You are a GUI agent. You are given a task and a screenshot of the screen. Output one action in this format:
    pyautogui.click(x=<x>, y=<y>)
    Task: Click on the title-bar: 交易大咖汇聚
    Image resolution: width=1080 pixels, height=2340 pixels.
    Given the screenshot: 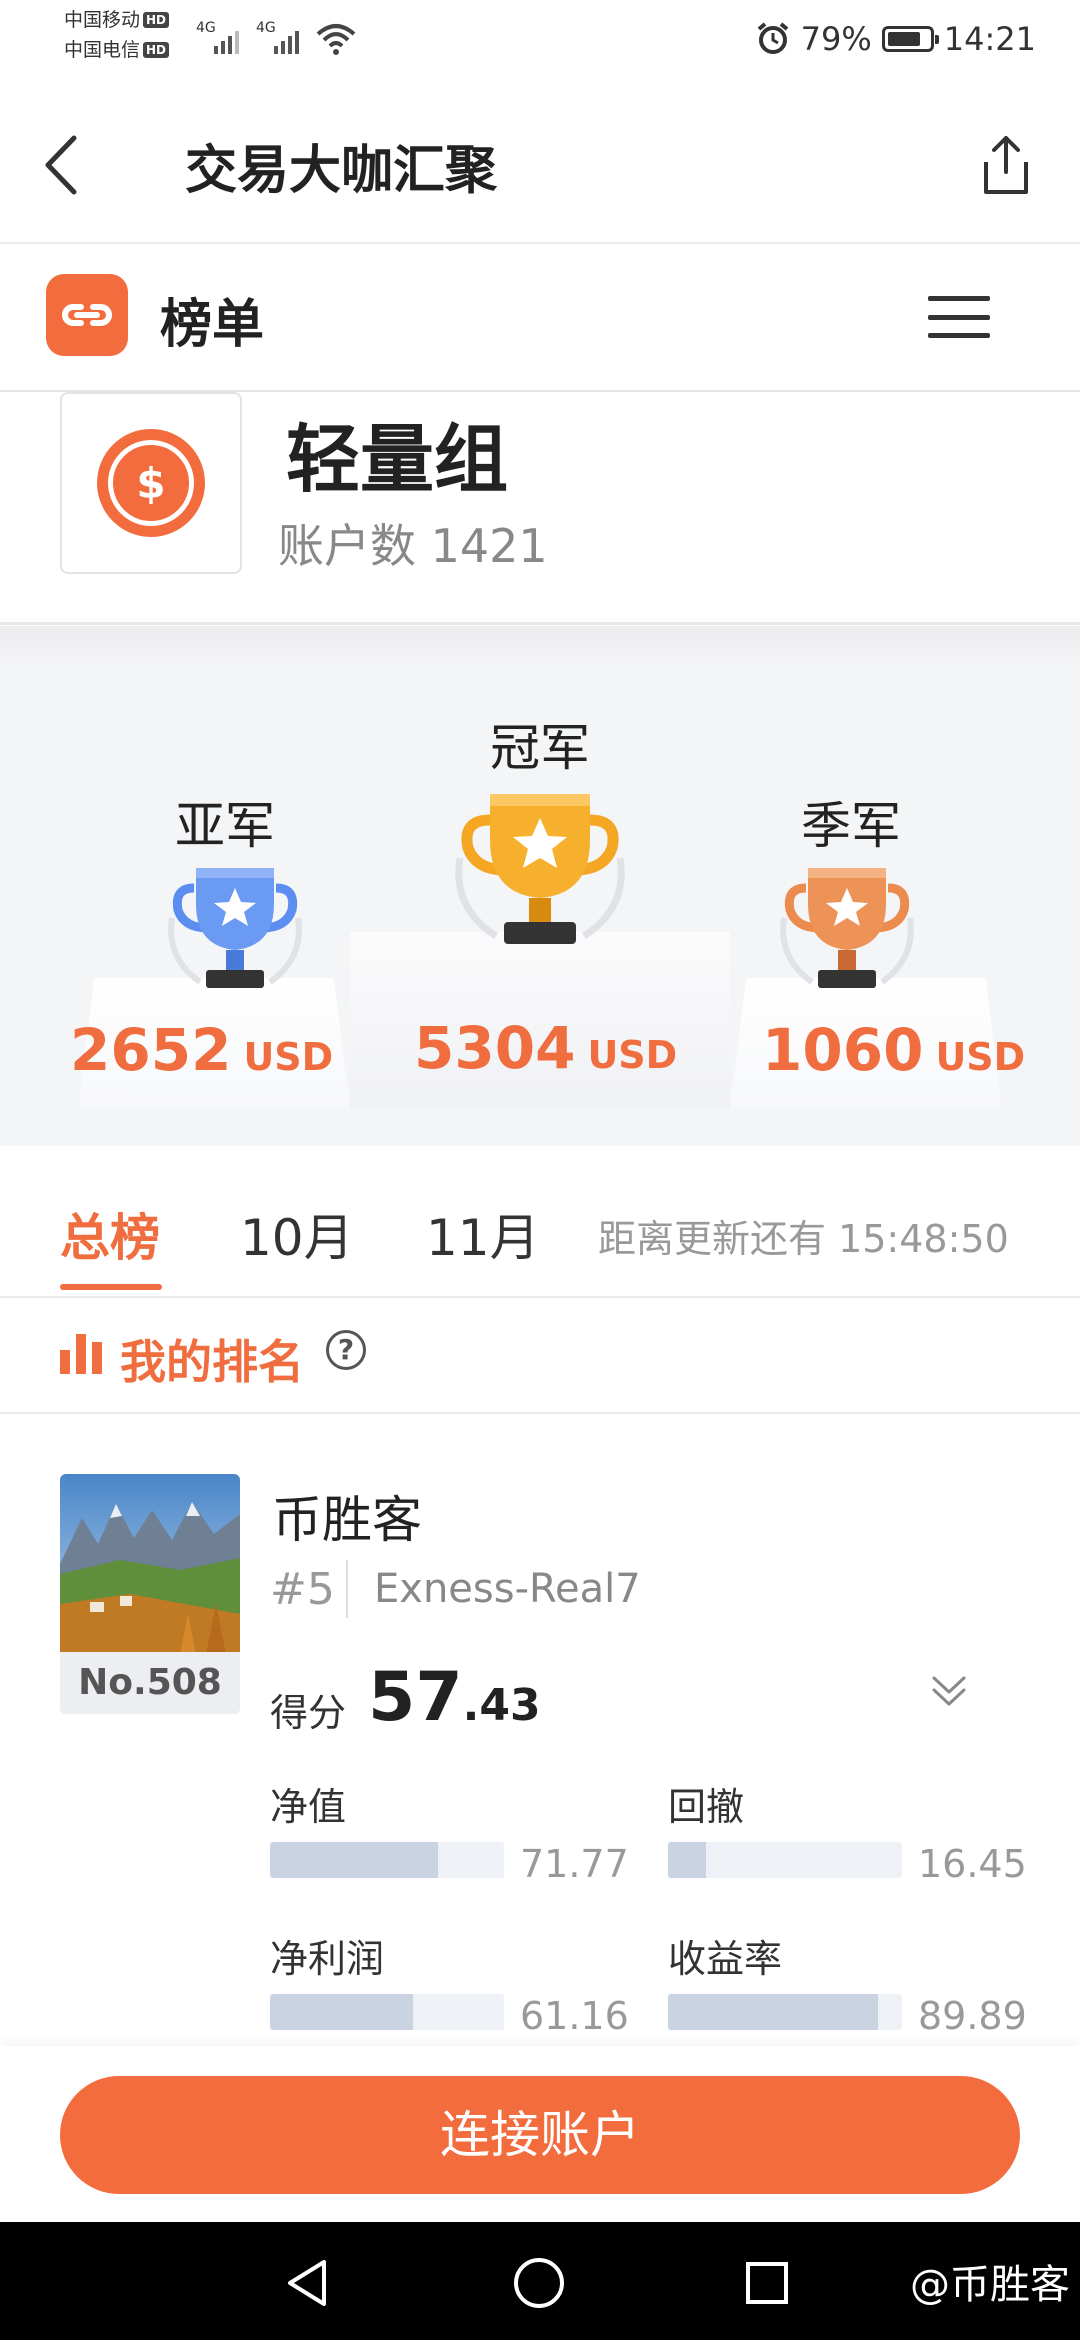 What is the action you would take?
    pyautogui.click(x=540, y=162)
    